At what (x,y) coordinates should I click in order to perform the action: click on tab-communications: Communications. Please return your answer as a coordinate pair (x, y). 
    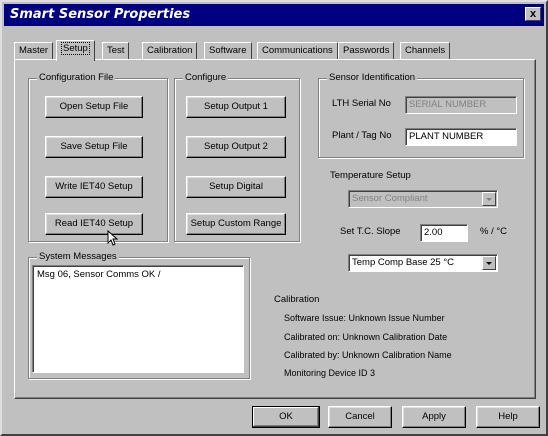
    Looking at the image, I should click on (297, 51).